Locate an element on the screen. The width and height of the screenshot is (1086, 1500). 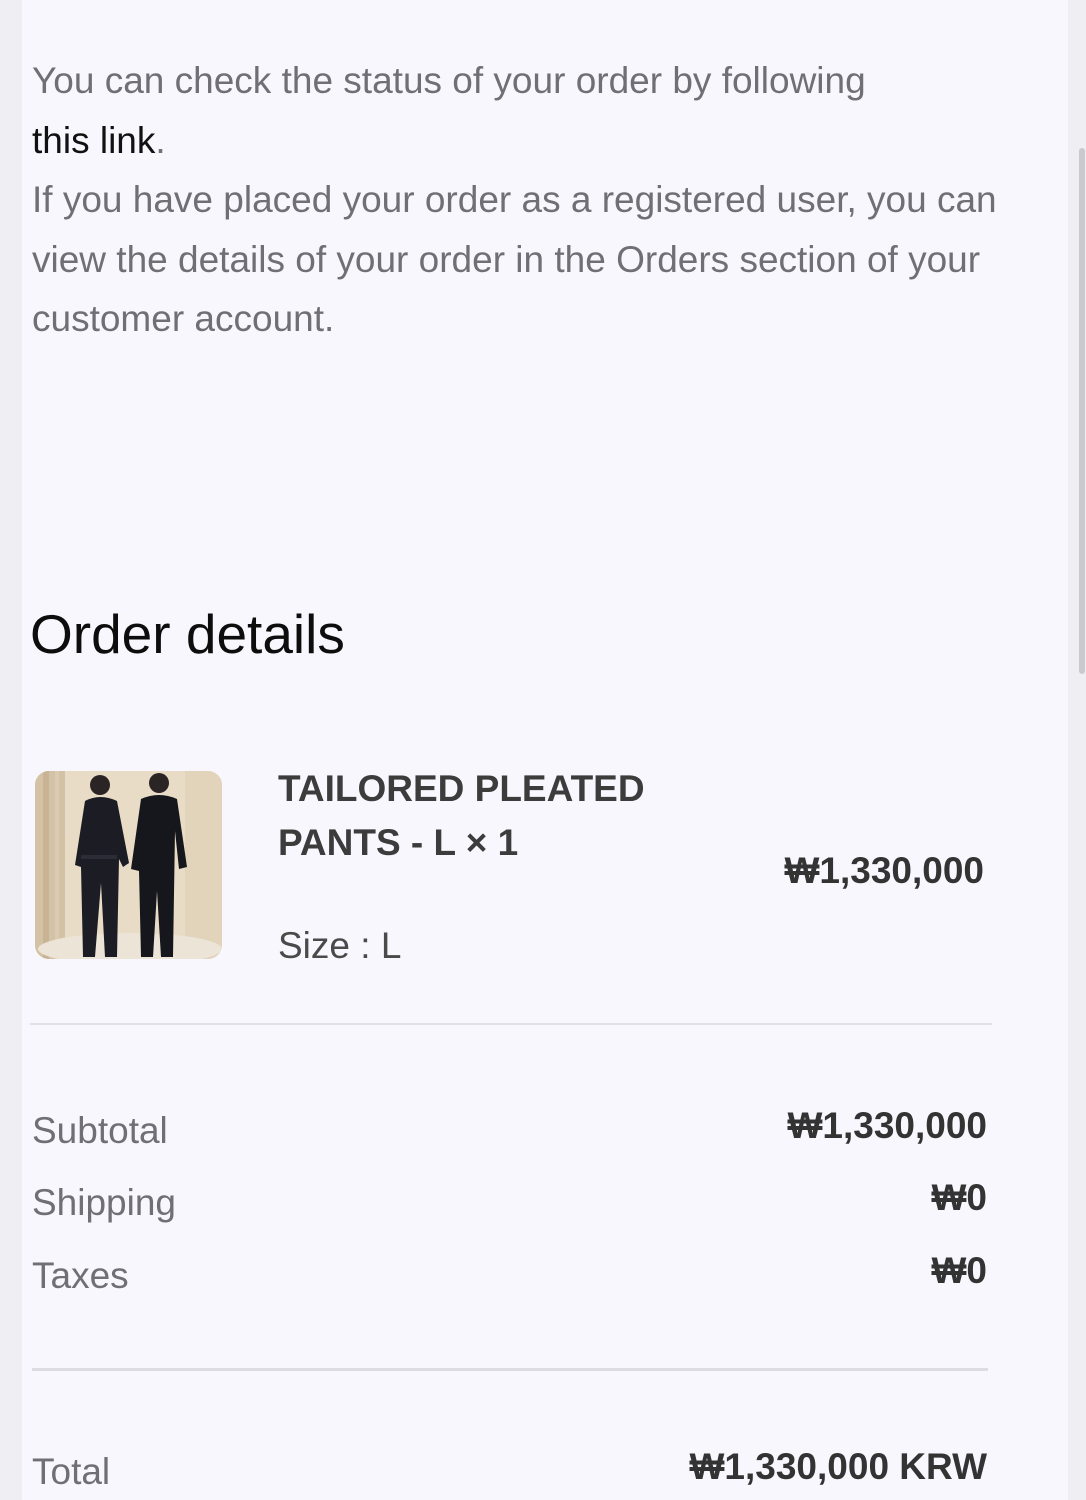
shipping-label: Shipping is located at coordinates (104, 1202).